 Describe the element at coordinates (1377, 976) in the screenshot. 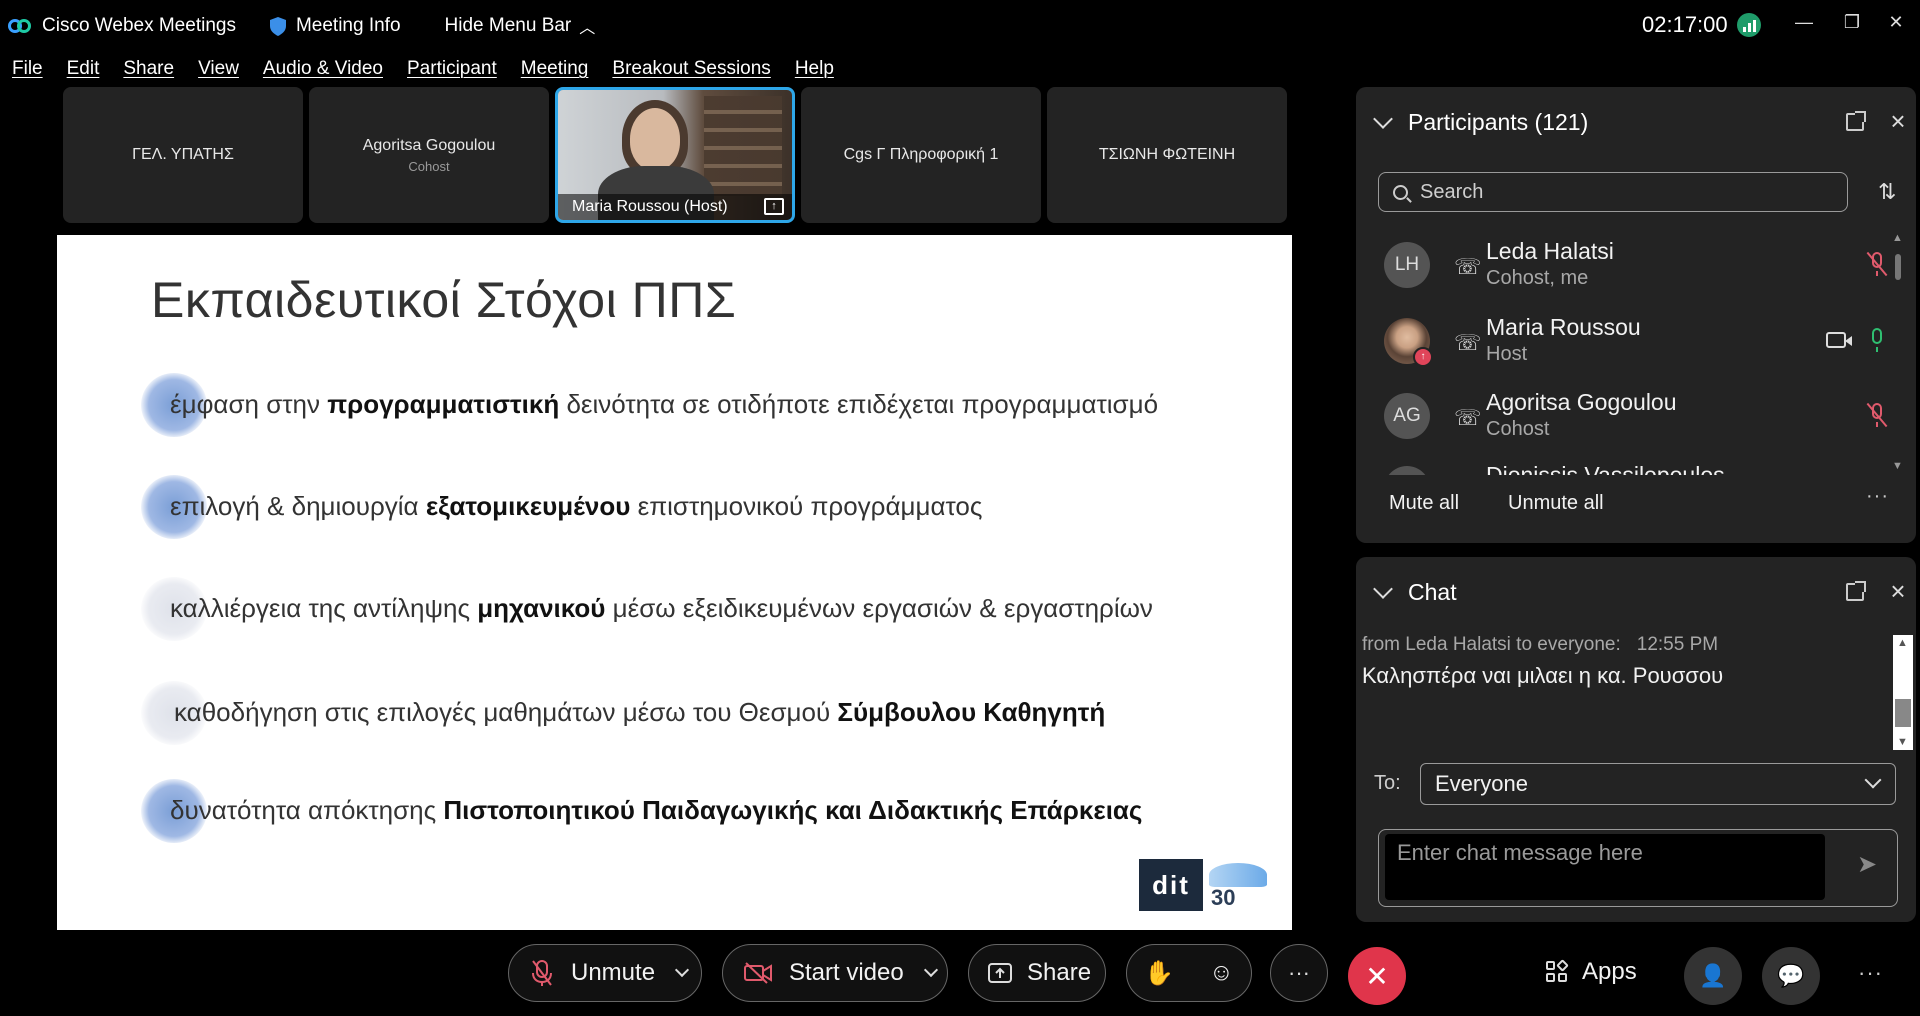

I see `leave-meeting-button: ✕` at that location.